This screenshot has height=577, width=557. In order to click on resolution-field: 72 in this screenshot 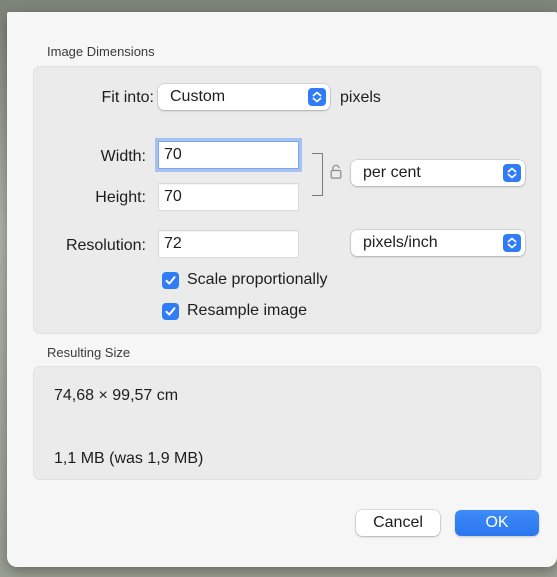, I will do `click(228, 244)`.